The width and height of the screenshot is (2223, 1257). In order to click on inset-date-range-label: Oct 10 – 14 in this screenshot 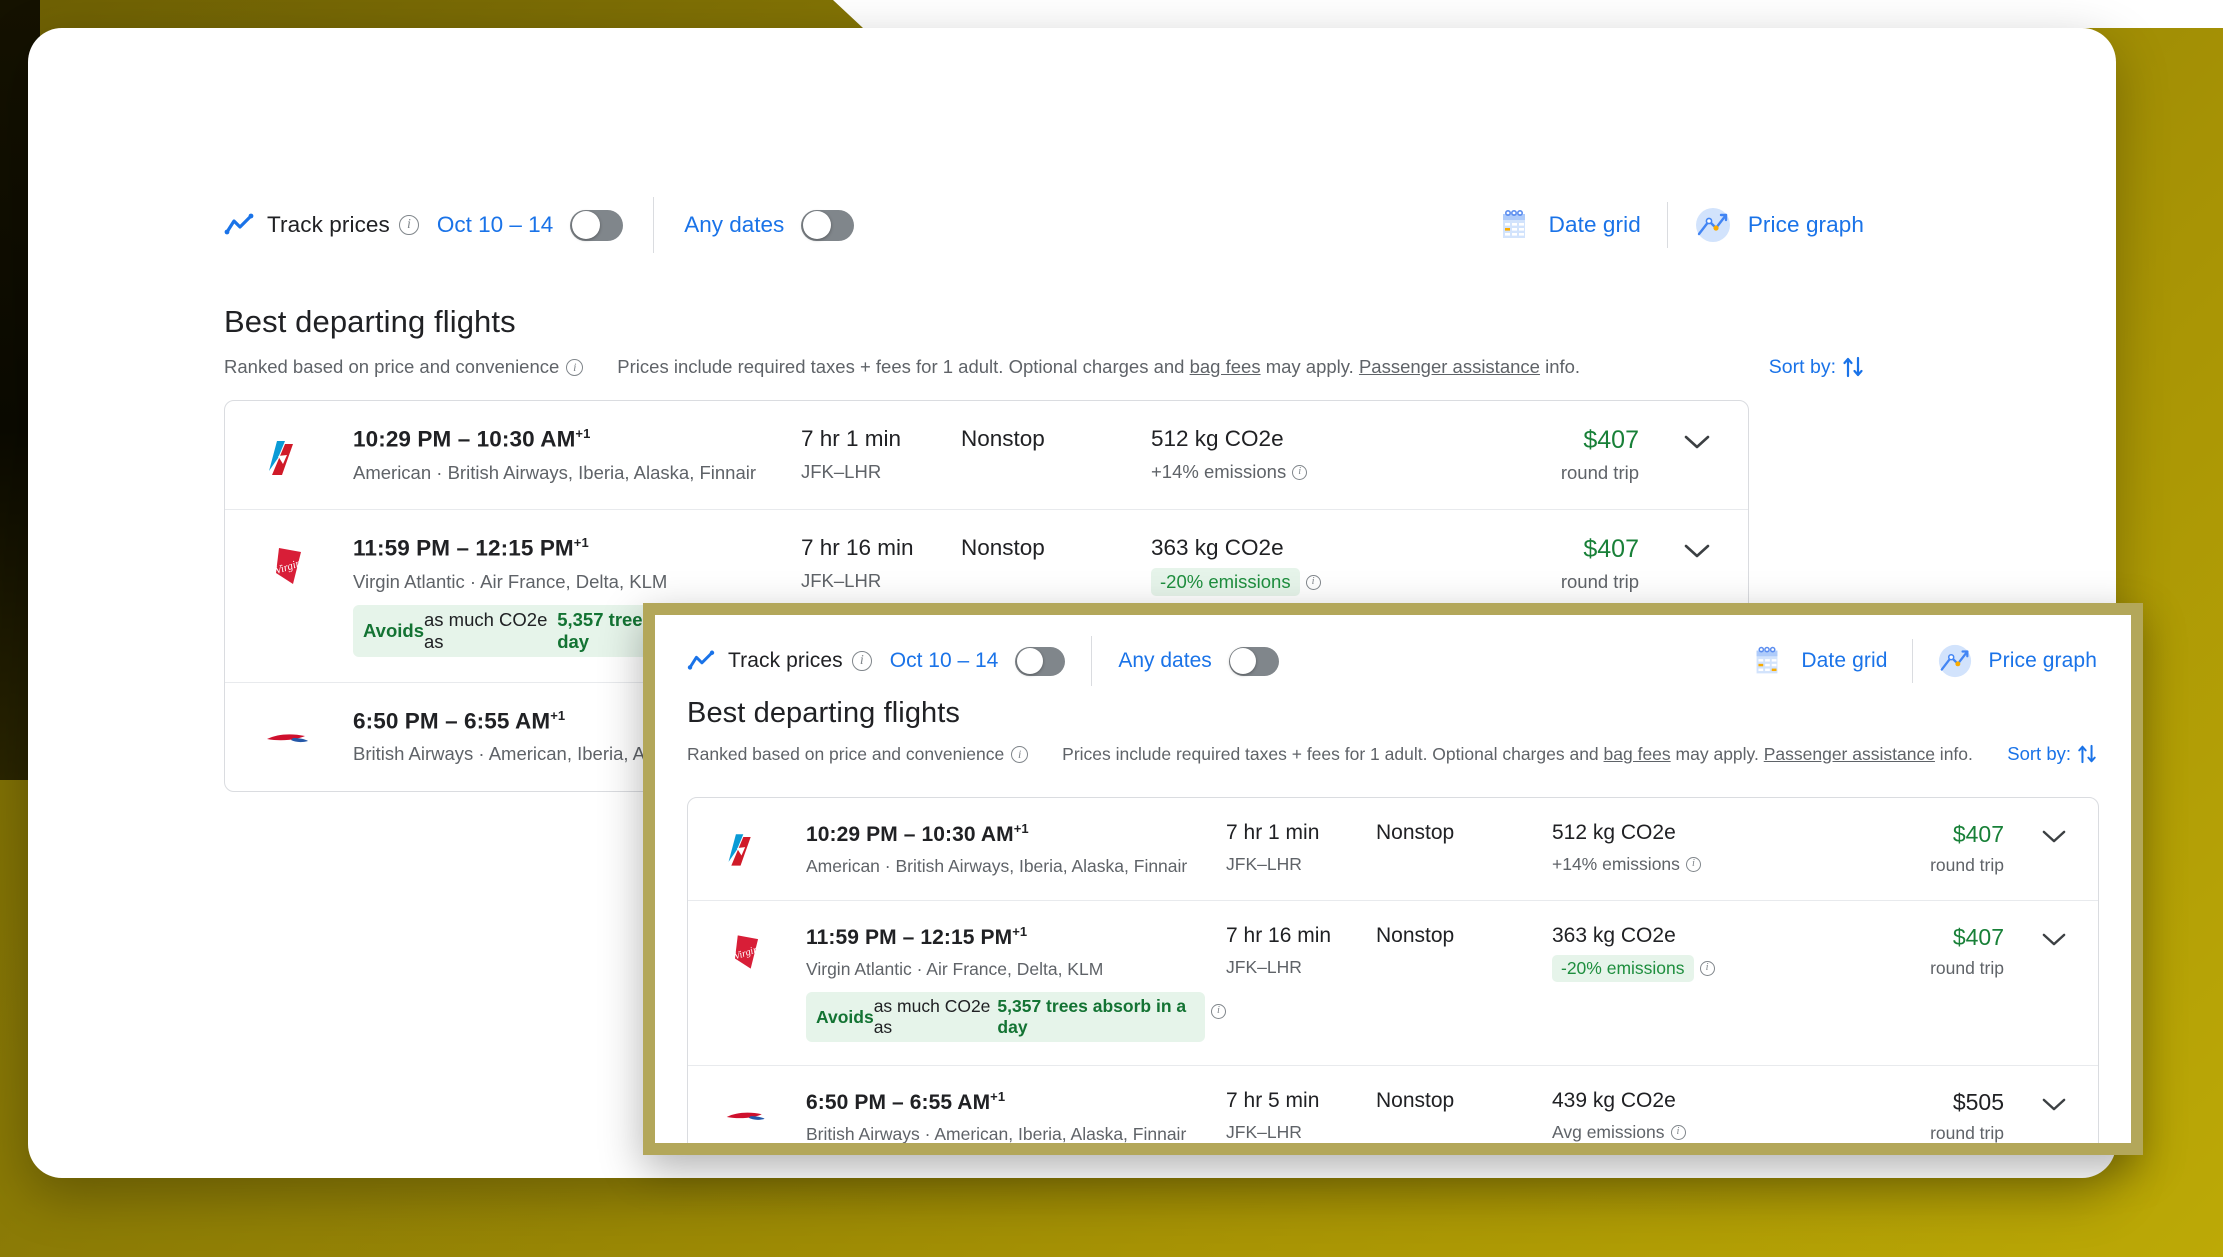, I will do `click(944, 661)`.